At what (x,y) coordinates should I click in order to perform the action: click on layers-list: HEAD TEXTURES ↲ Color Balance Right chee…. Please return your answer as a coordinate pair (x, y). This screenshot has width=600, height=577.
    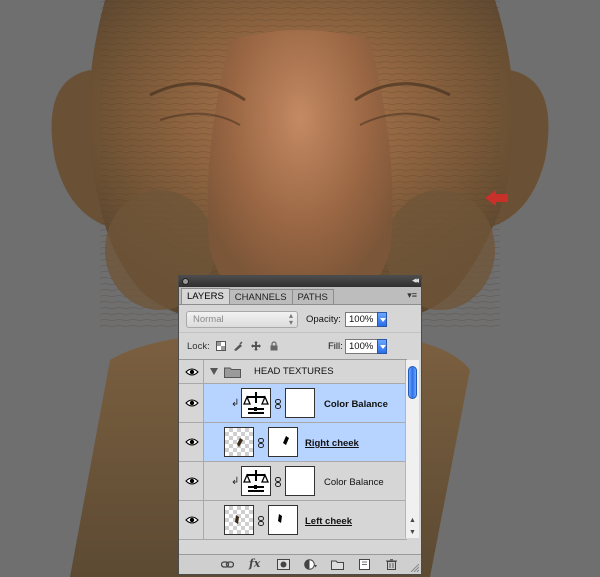
    Looking at the image, I should click on (293, 457).